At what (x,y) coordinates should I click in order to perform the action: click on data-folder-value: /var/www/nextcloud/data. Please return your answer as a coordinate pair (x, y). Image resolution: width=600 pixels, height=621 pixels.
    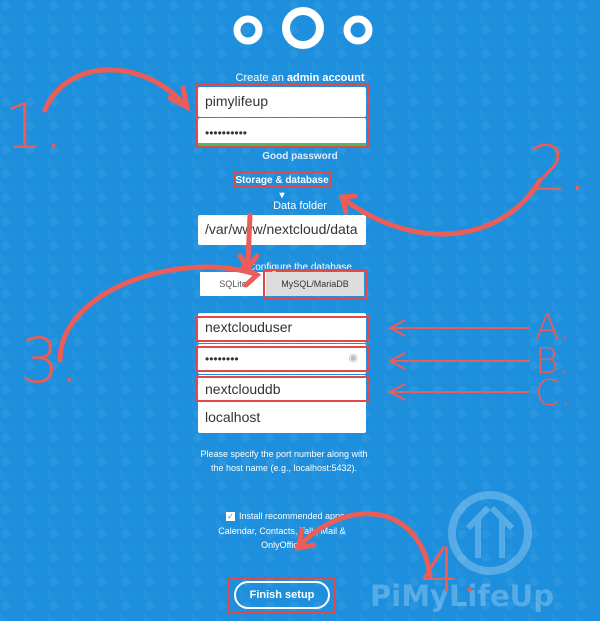
    Looking at the image, I should click on (281, 229).